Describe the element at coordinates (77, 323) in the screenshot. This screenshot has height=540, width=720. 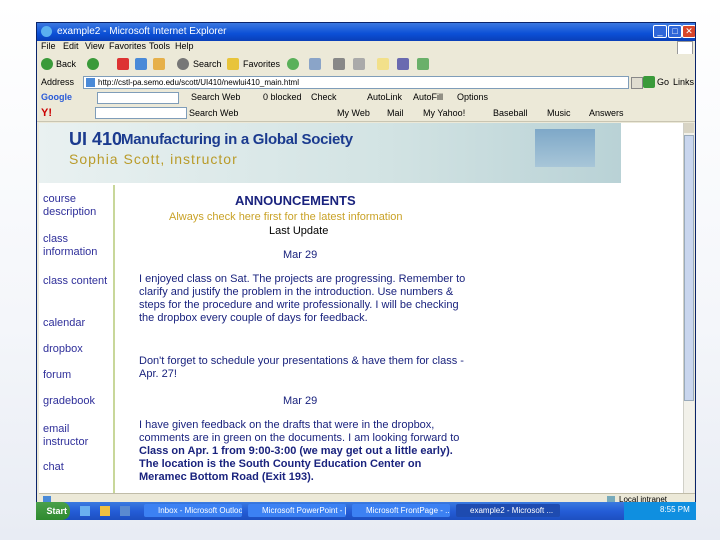
I see `nav-calendar: calendar` at that location.